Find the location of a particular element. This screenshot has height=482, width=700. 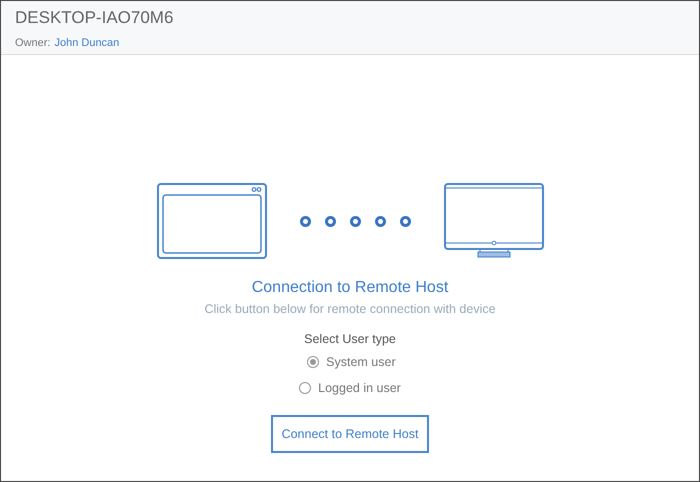

owner-link: John Duncan is located at coordinates (87, 43).